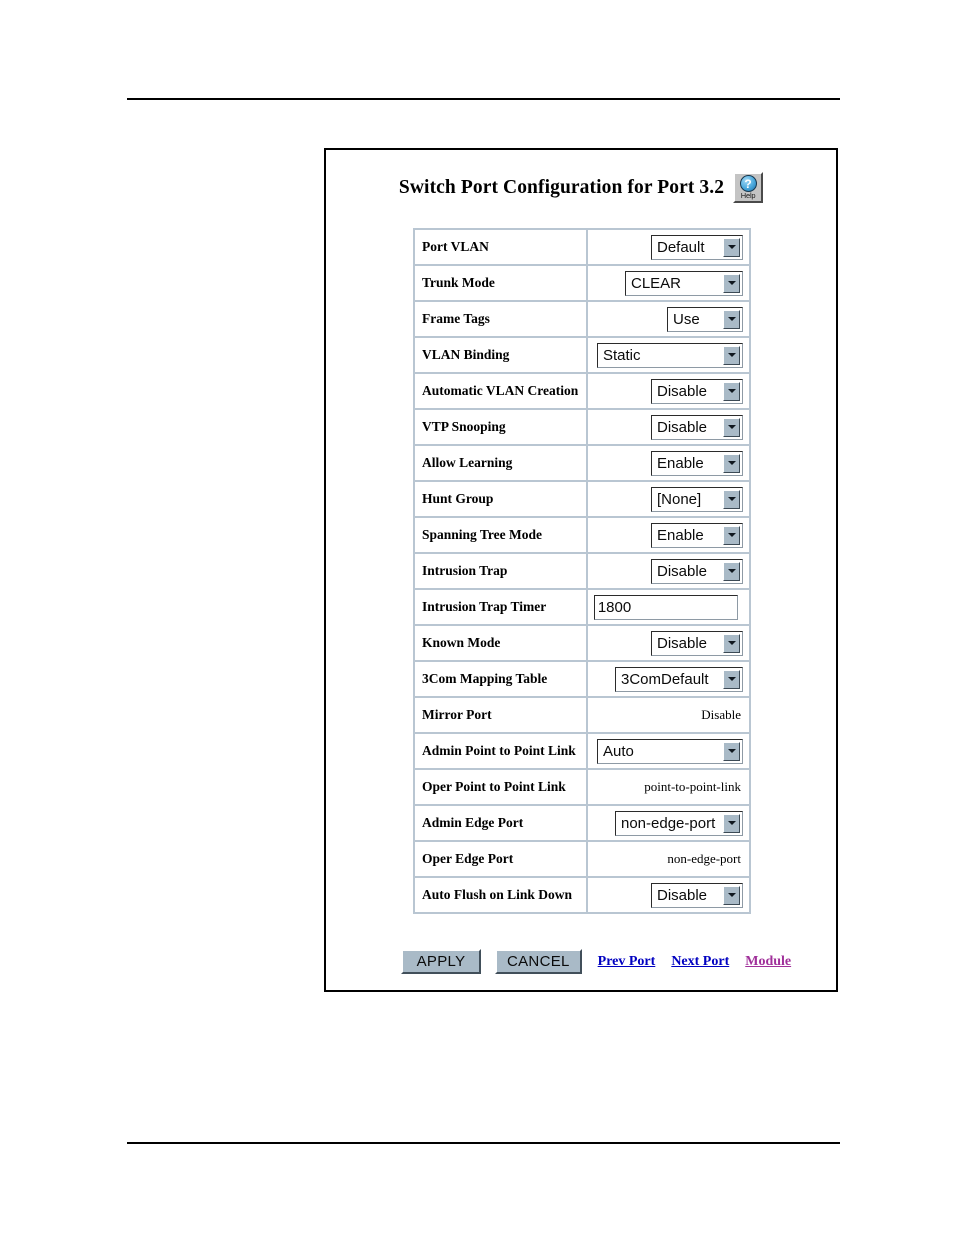 The width and height of the screenshot is (954, 1235). What do you see at coordinates (582, 463) in the screenshot?
I see `table-row: Allow Learning Enable` at bounding box center [582, 463].